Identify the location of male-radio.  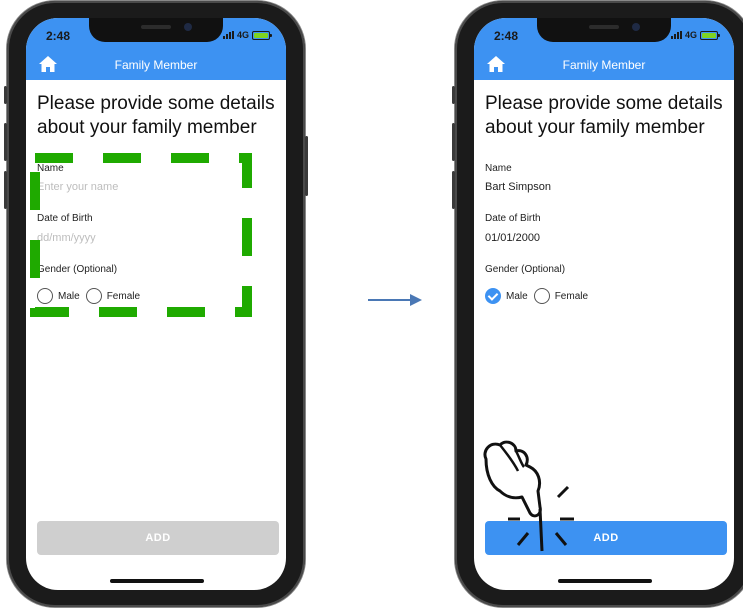
(493, 296).